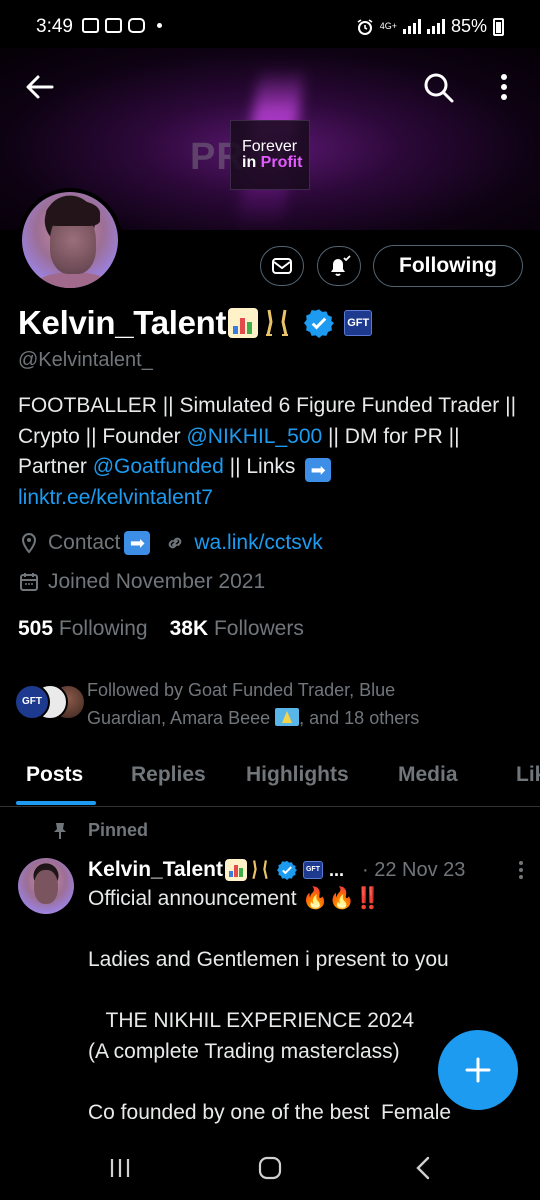  Describe the element at coordinates (168, 775) in the screenshot. I see `tab-replies: Replies` at that location.